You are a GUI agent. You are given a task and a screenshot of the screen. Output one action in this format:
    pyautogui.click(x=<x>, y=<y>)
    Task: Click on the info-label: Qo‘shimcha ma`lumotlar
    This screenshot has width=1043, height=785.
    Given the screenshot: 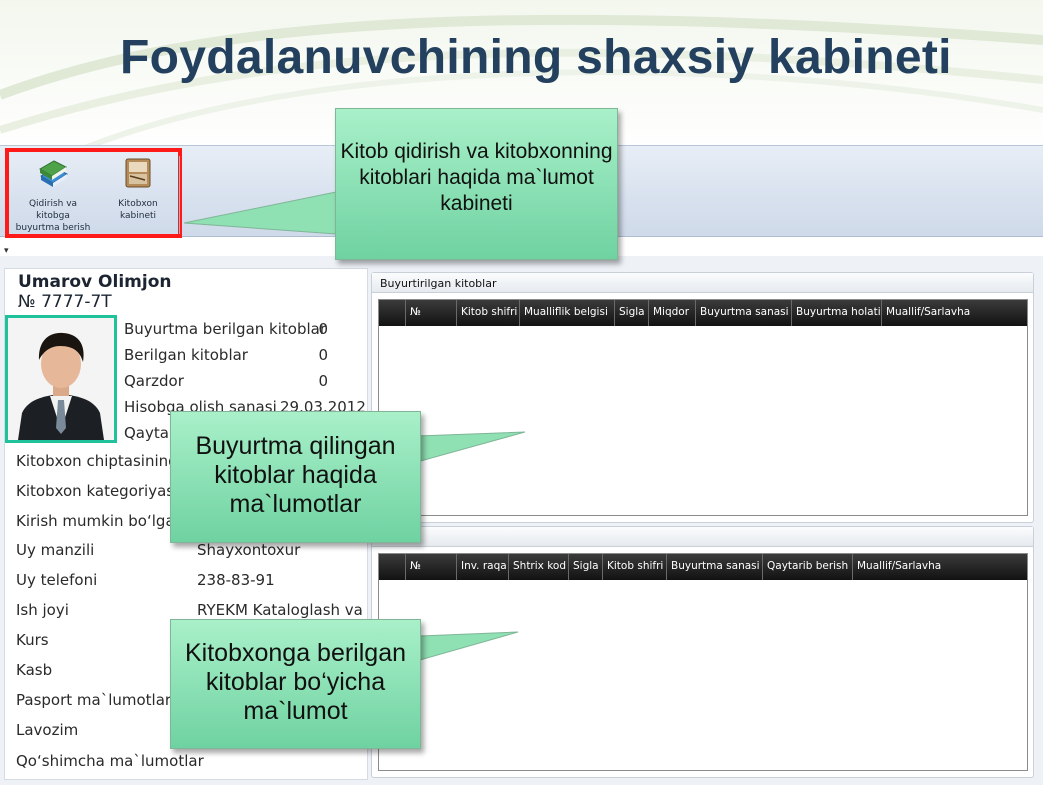 What is the action you would take?
    pyautogui.click(x=110, y=761)
    